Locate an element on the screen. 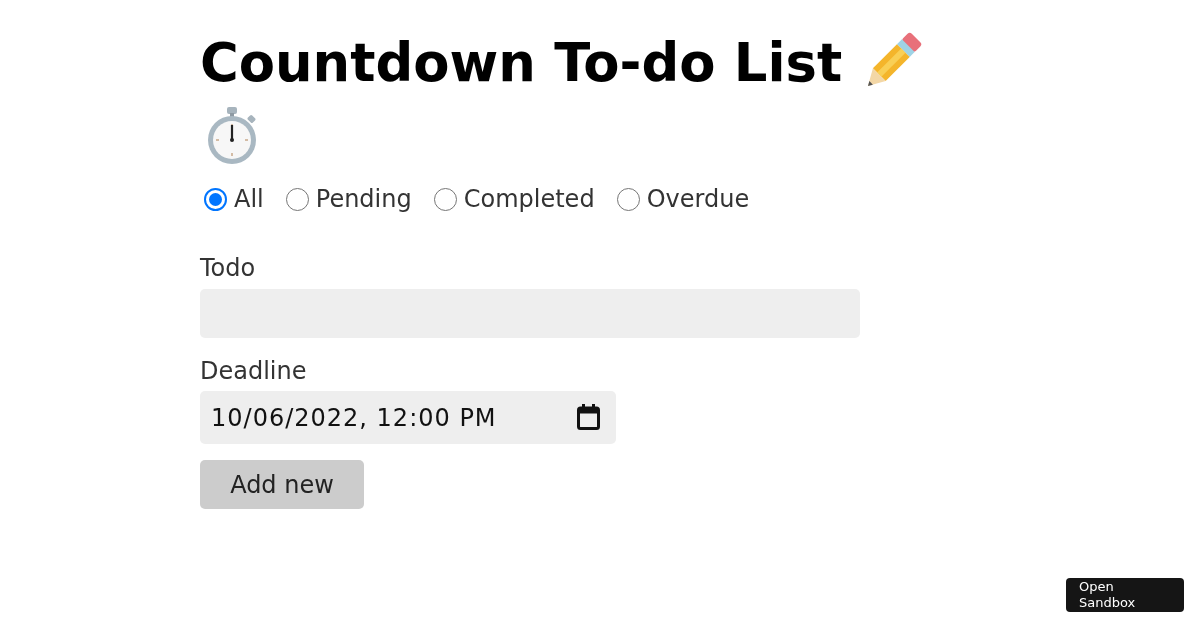  page-title: Countdown To-do List is located at coordinates (521, 62).